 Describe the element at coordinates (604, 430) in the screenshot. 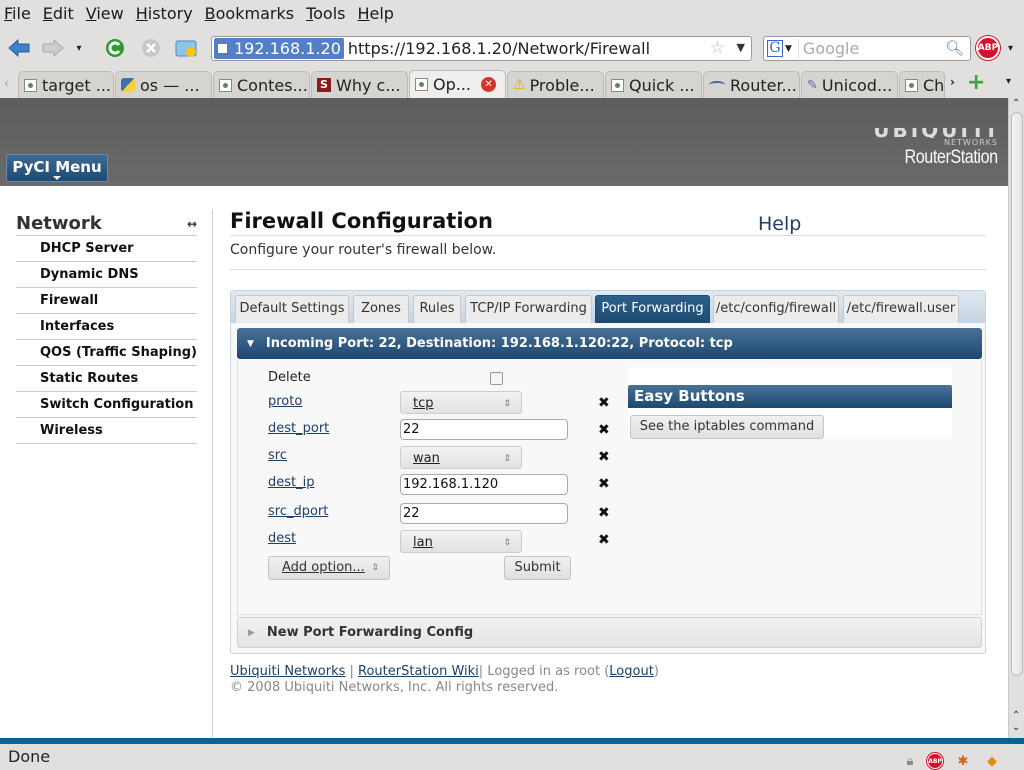

I see `remove-dest-port-icon: ✖` at that location.